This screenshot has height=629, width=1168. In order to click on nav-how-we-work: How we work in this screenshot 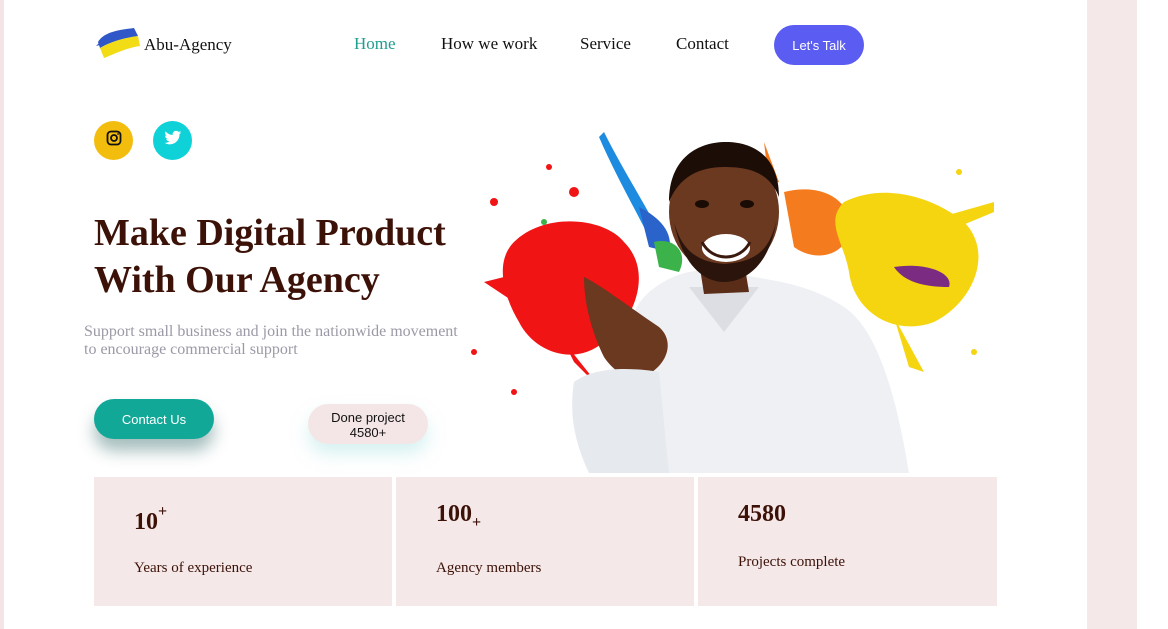, I will do `click(489, 44)`.